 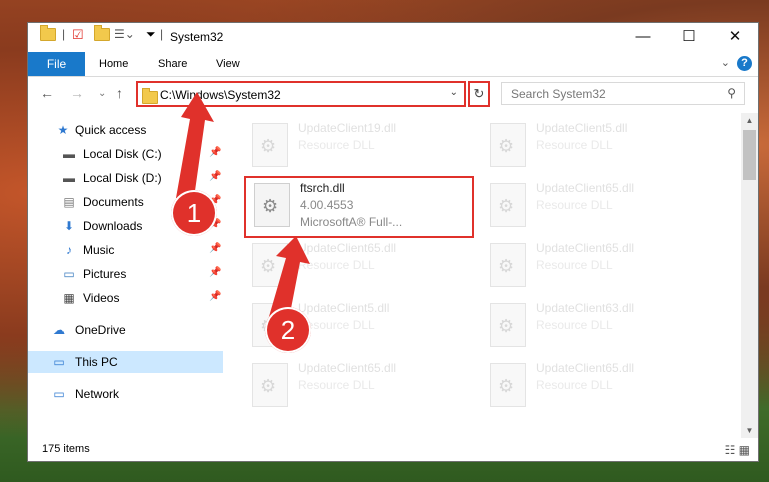 I want to click on annotation-arrows, so click(x=243, y=208).